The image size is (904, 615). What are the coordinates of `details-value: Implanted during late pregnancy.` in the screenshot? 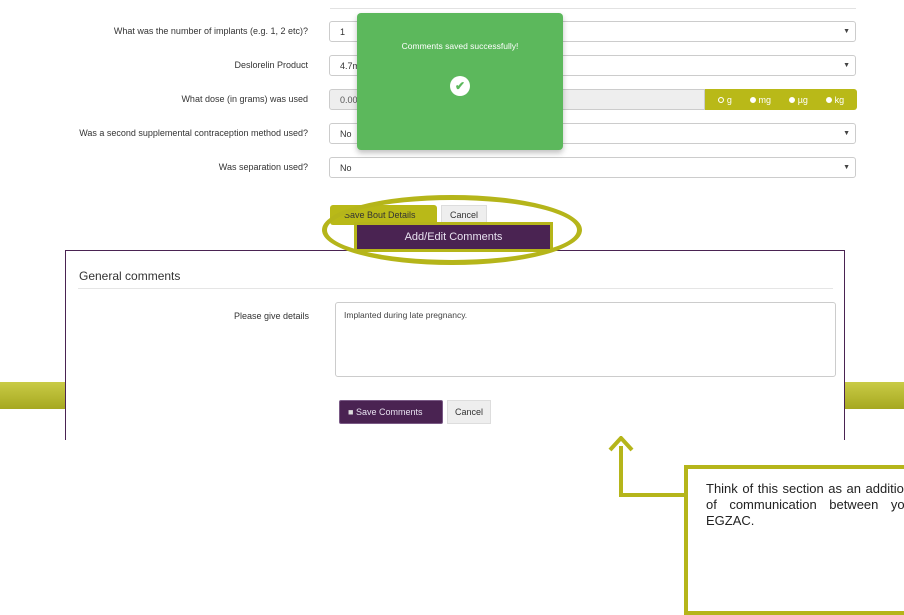 It's located at (406, 315).